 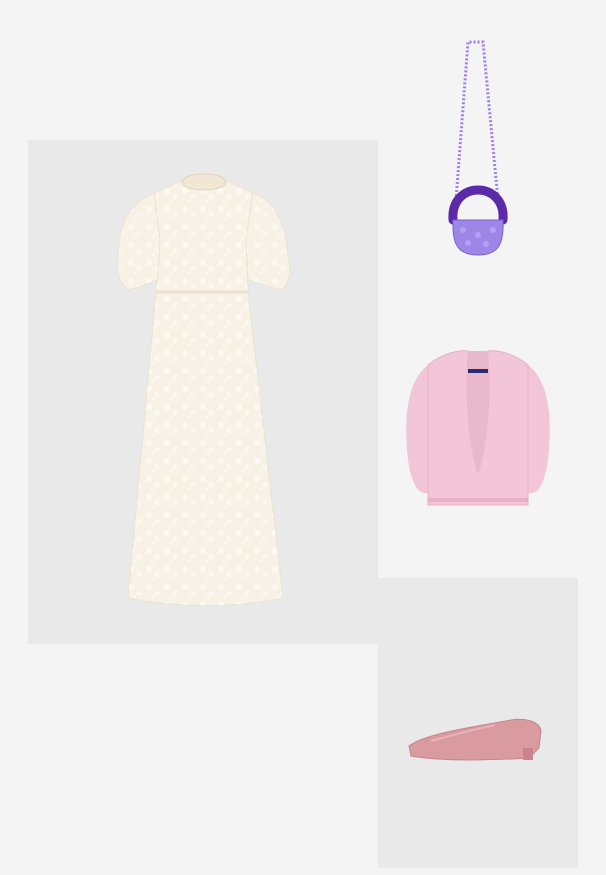 What do you see at coordinates (478, 430) in the screenshot?
I see `cardigan-image` at bounding box center [478, 430].